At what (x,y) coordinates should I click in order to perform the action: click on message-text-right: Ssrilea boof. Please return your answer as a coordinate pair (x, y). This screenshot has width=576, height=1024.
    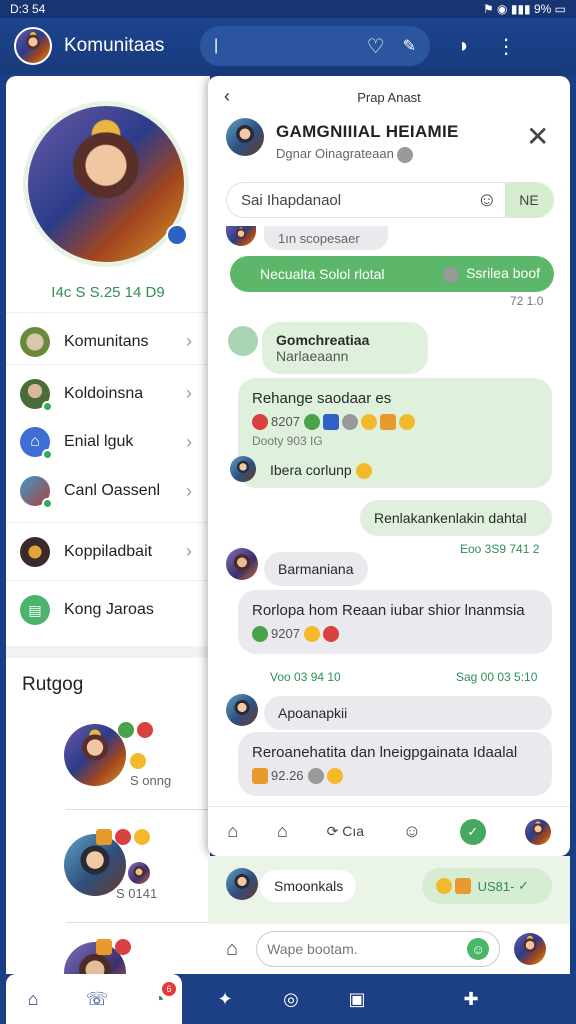
    Looking at the image, I should click on (491, 274).